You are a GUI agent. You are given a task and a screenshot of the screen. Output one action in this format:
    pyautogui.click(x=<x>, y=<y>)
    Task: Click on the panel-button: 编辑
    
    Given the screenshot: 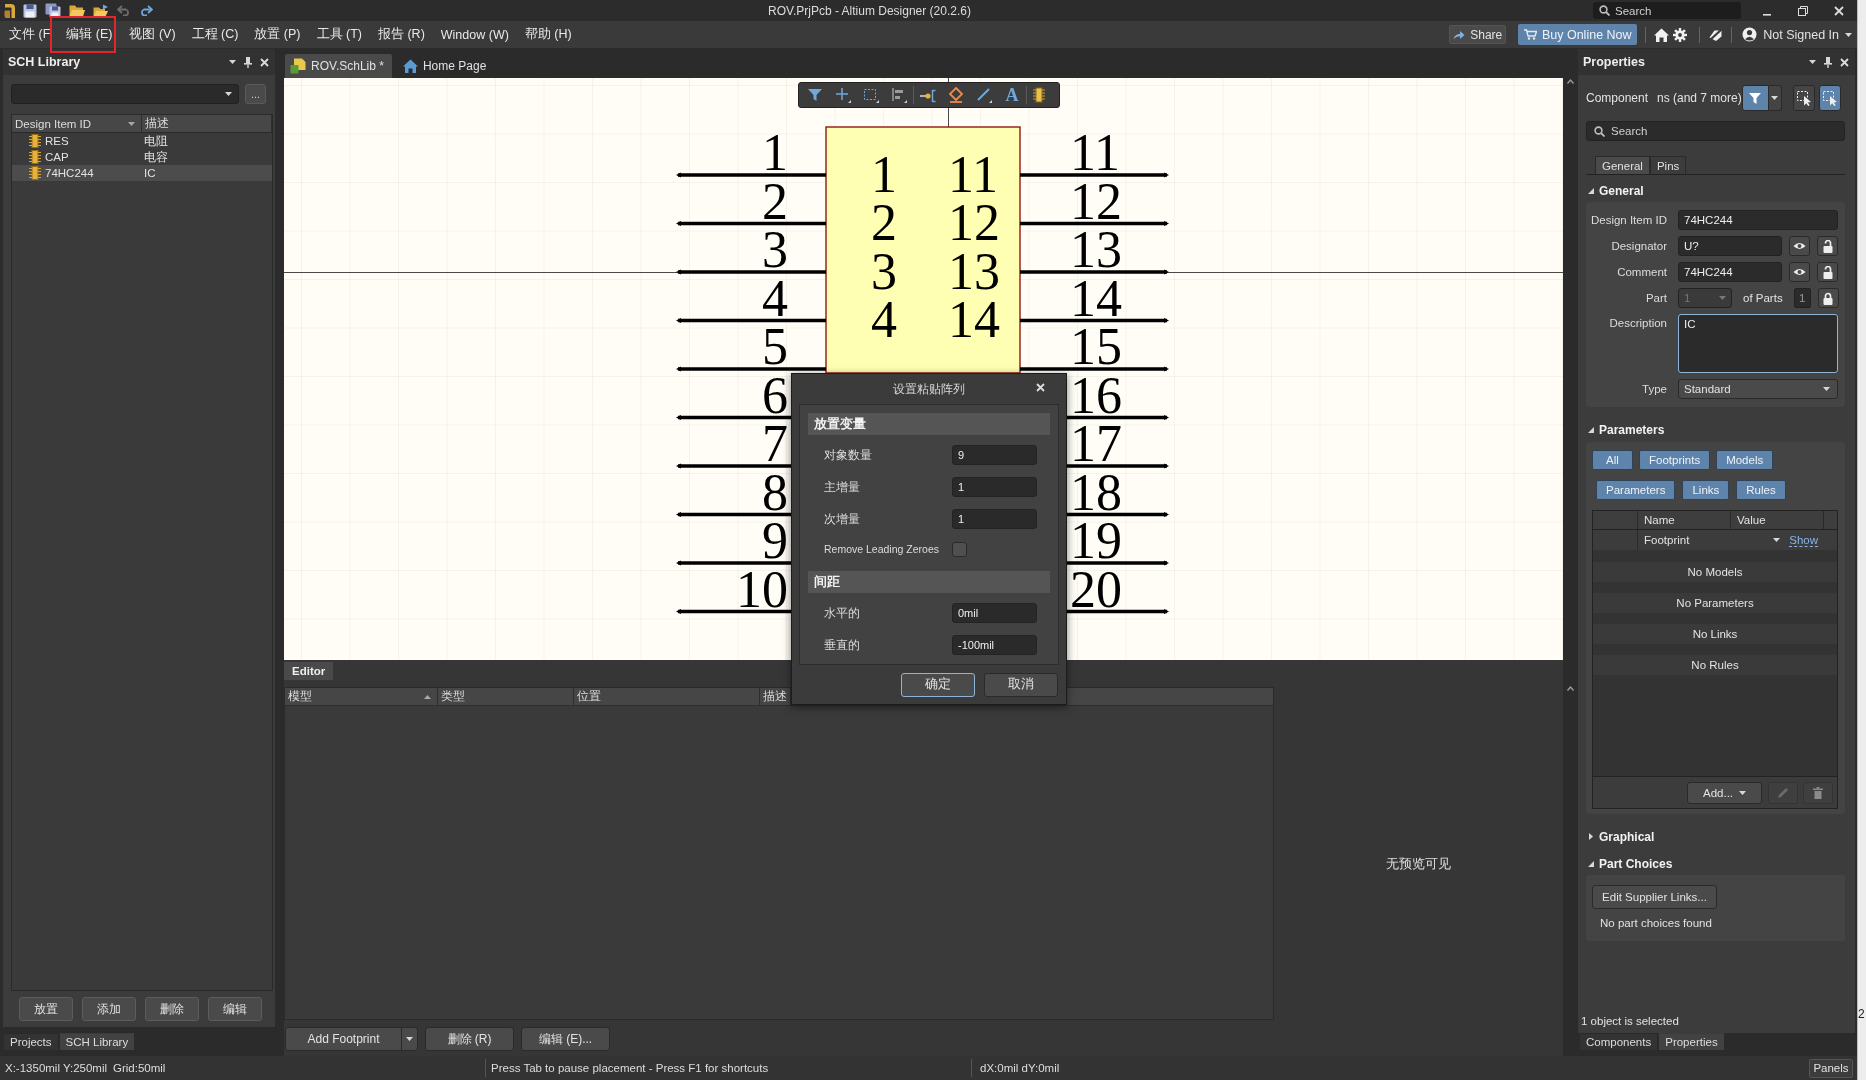 What is the action you would take?
    pyautogui.click(x=234, y=1009)
    